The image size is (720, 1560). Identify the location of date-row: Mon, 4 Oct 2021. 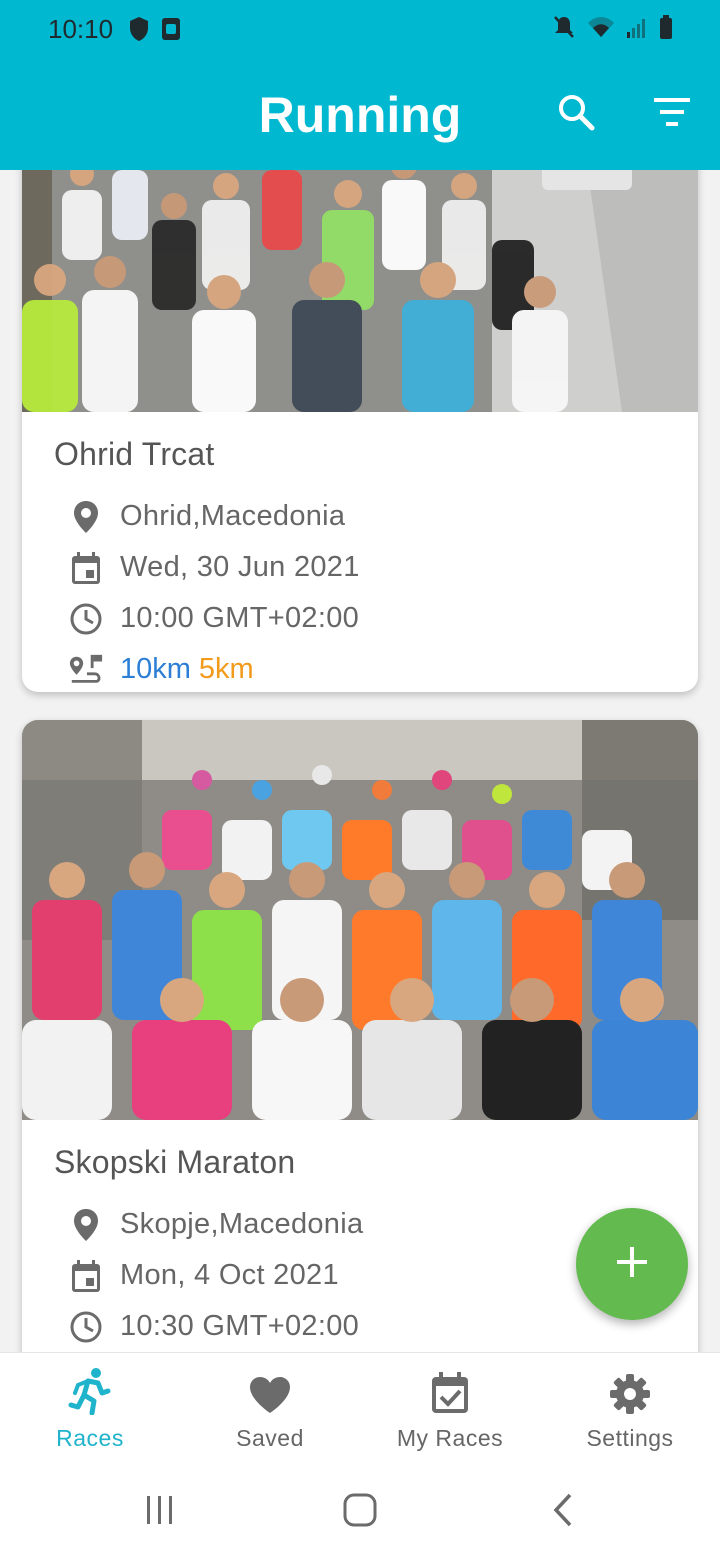
(360, 1275).